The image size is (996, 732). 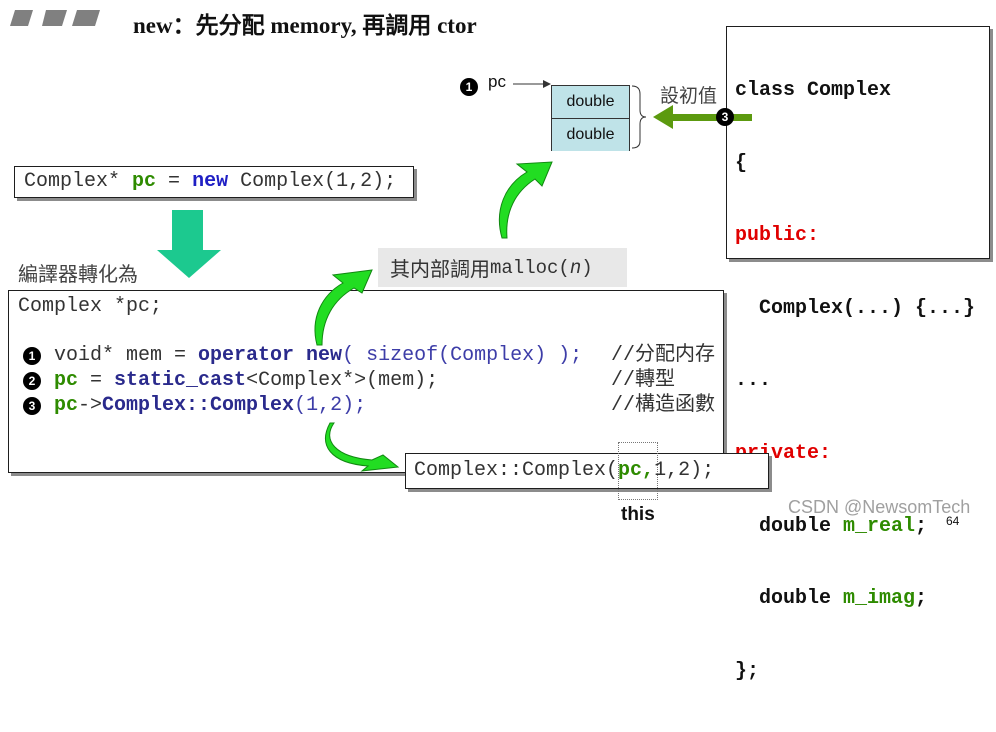 I want to click on malloc-note: 其内部調用 malloc(n), so click(x=502, y=267).